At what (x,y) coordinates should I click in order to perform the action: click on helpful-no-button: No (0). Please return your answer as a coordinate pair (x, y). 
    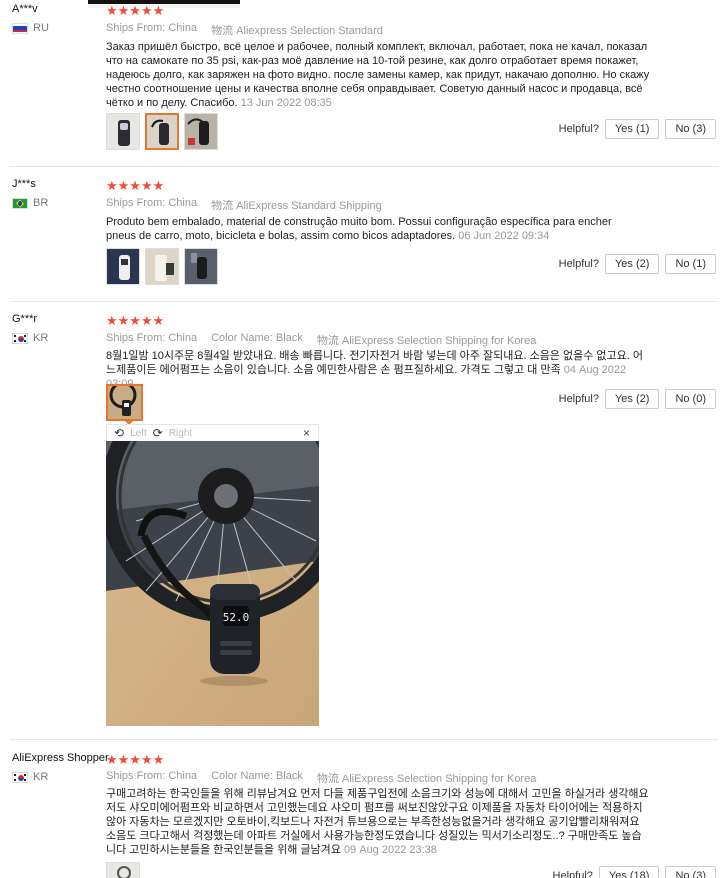
    Looking at the image, I should click on (690, 399).